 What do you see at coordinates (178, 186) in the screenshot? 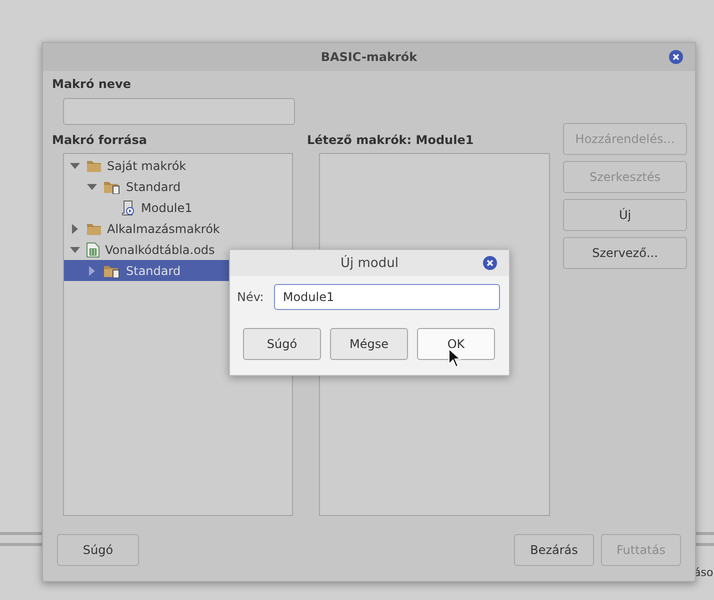
I see `tree-item: Standard` at bounding box center [178, 186].